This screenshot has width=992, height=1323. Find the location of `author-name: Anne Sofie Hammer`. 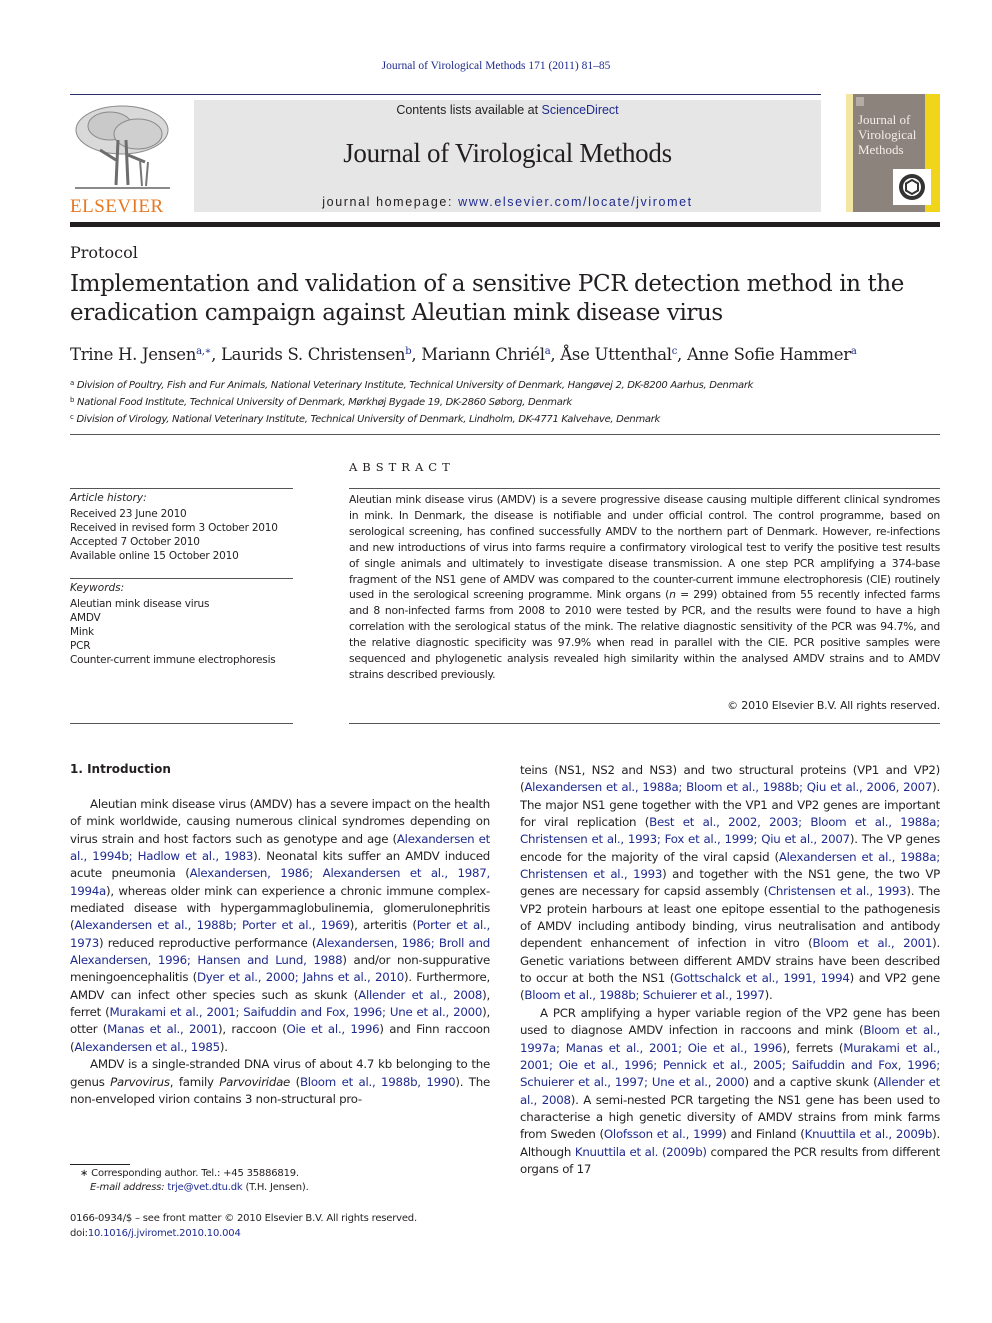

author-name: Anne Sofie Hammer is located at coordinates (768, 354).